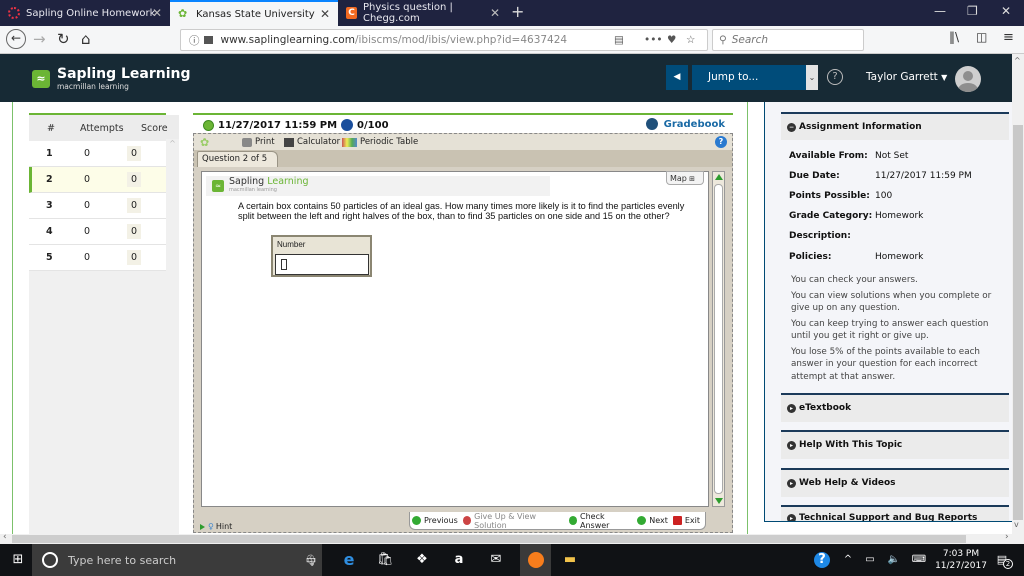 The width and height of the screenshot is (1024, 576). I want to click on checkmark-icon, so click(572, 520).